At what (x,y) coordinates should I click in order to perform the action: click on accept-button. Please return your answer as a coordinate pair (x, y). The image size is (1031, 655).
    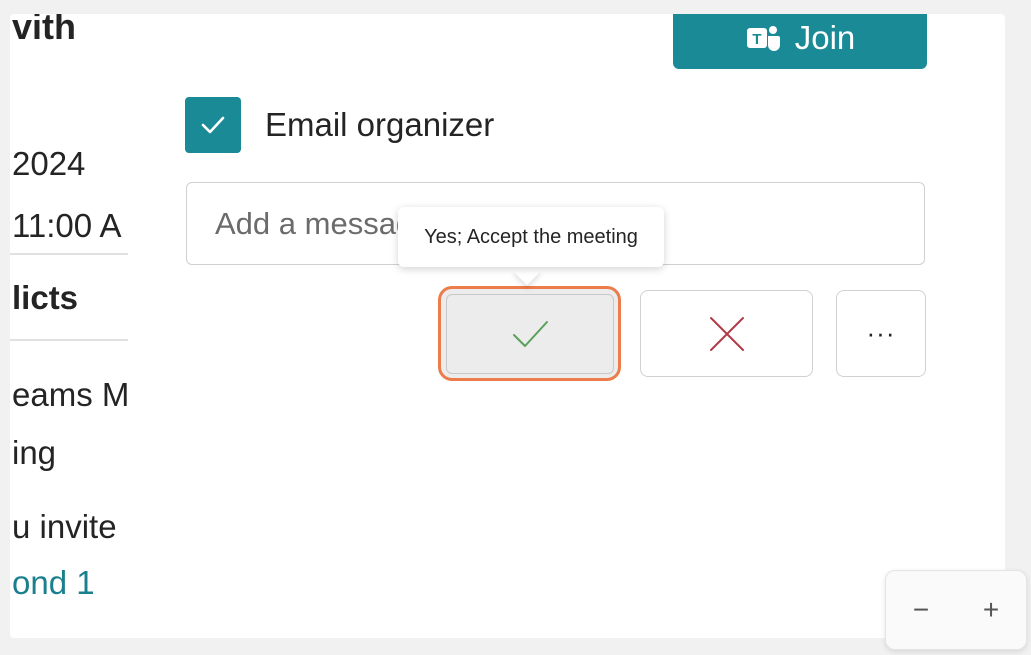
    Looking at the image, I should click on (529, 333).